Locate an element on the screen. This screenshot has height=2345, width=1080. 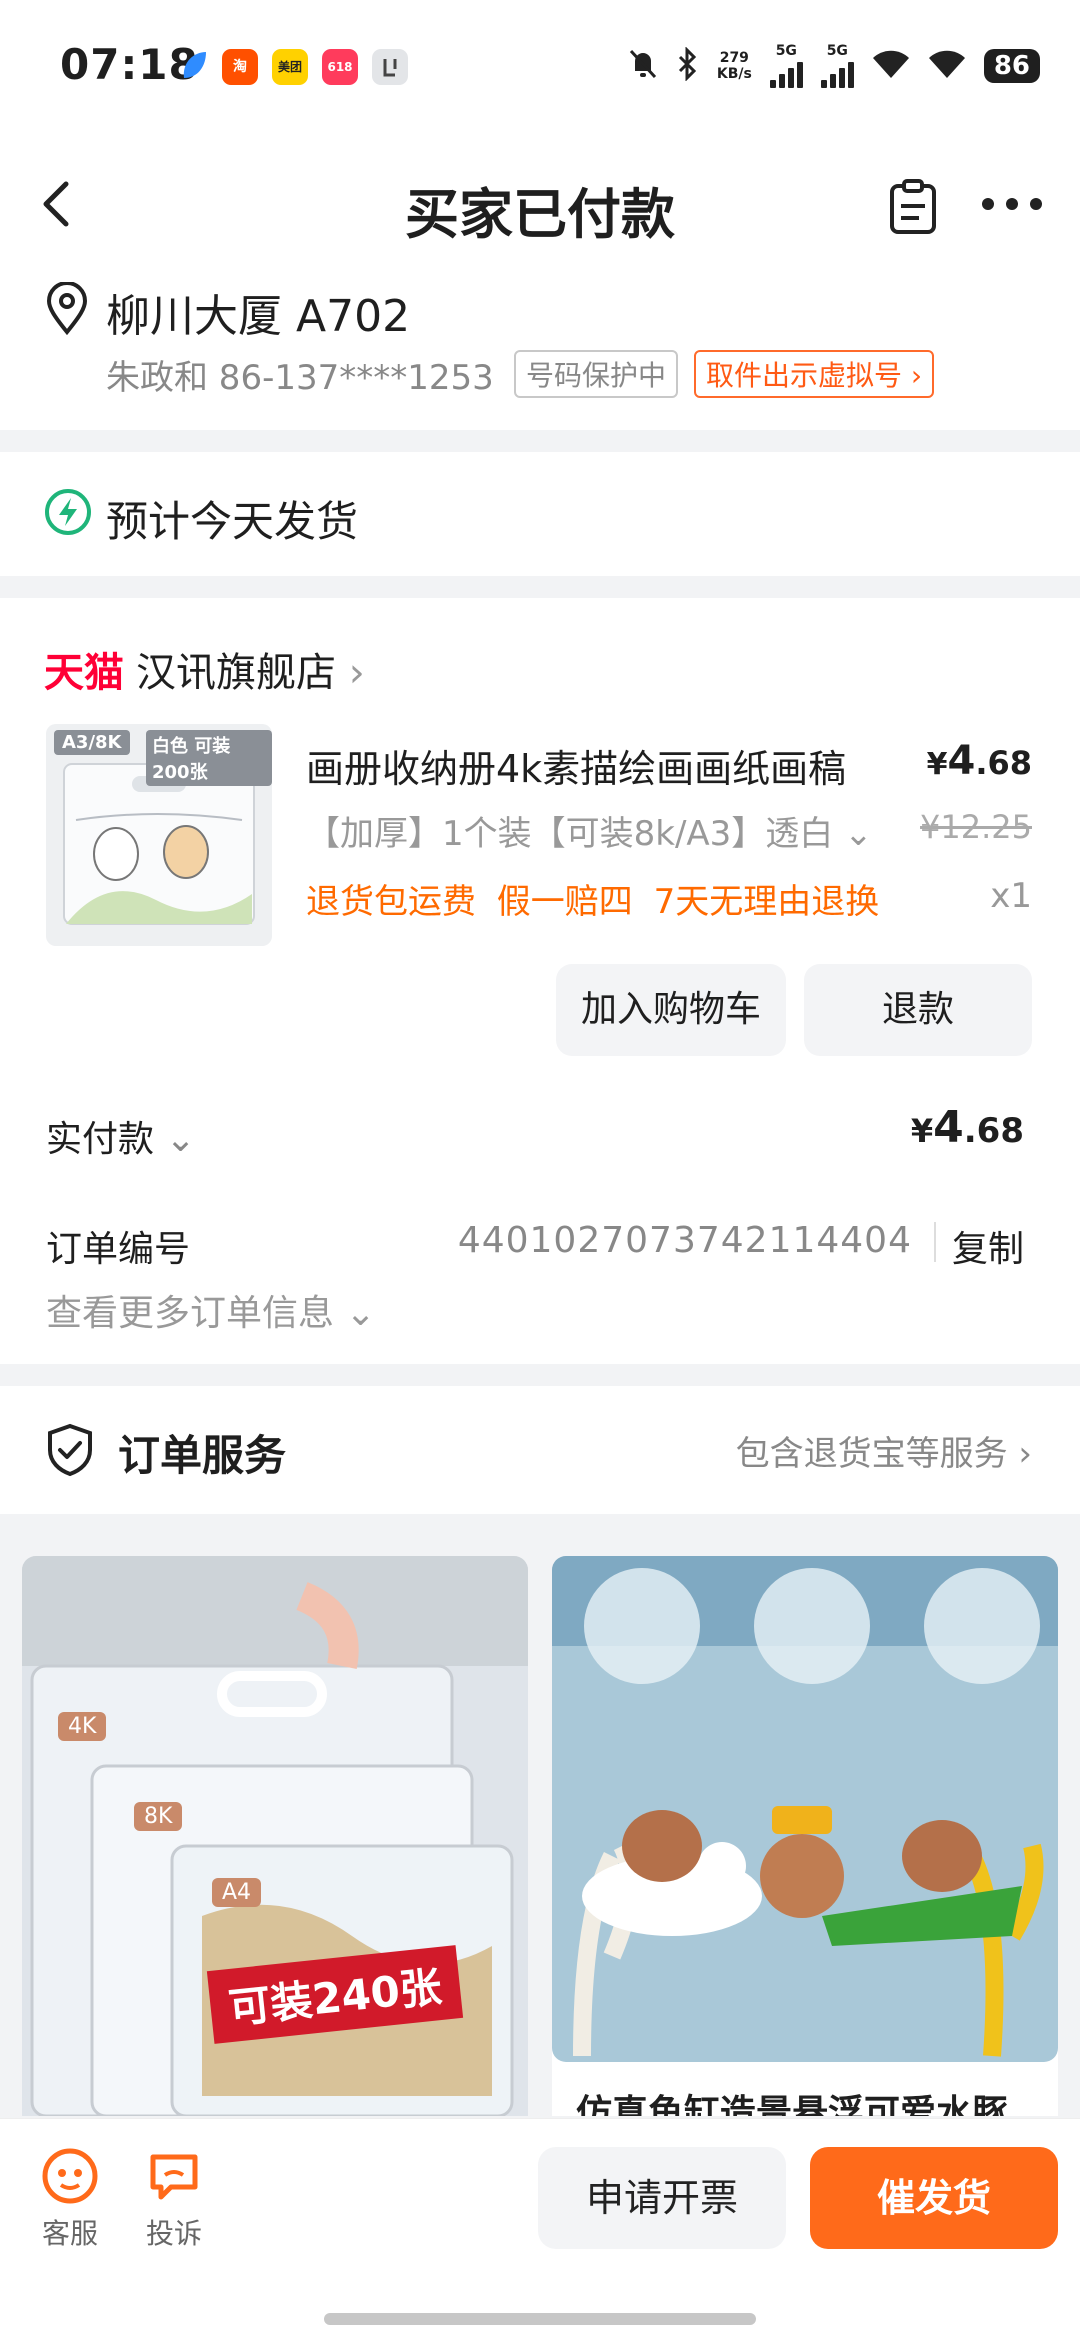
tmall-logo: 天猫 is located at coordinates (84, 669).